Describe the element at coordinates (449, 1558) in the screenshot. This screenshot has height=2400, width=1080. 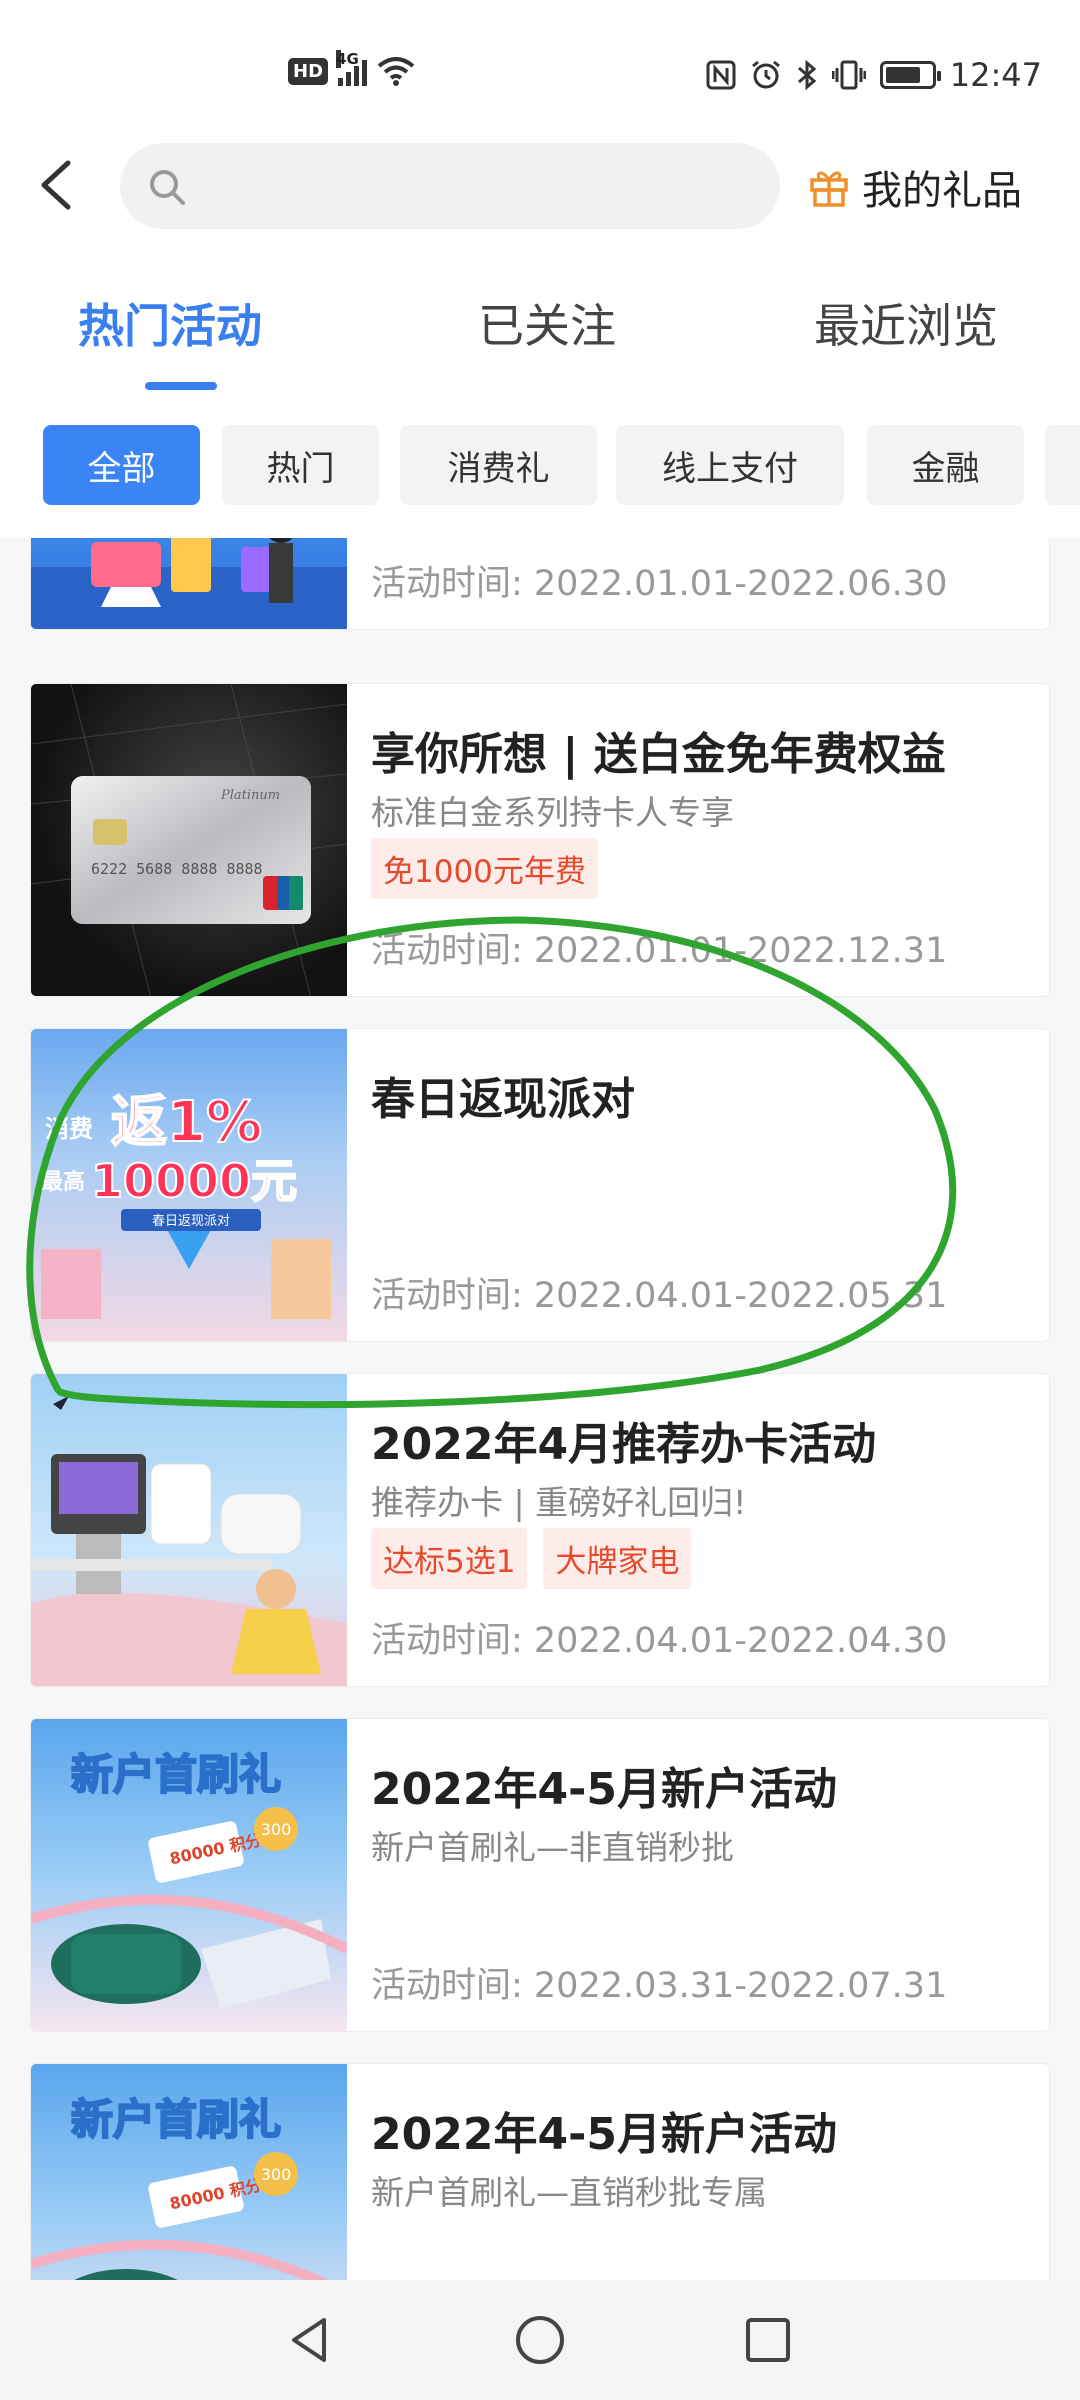
I see `activity-tag: 达标5选1` at that location.